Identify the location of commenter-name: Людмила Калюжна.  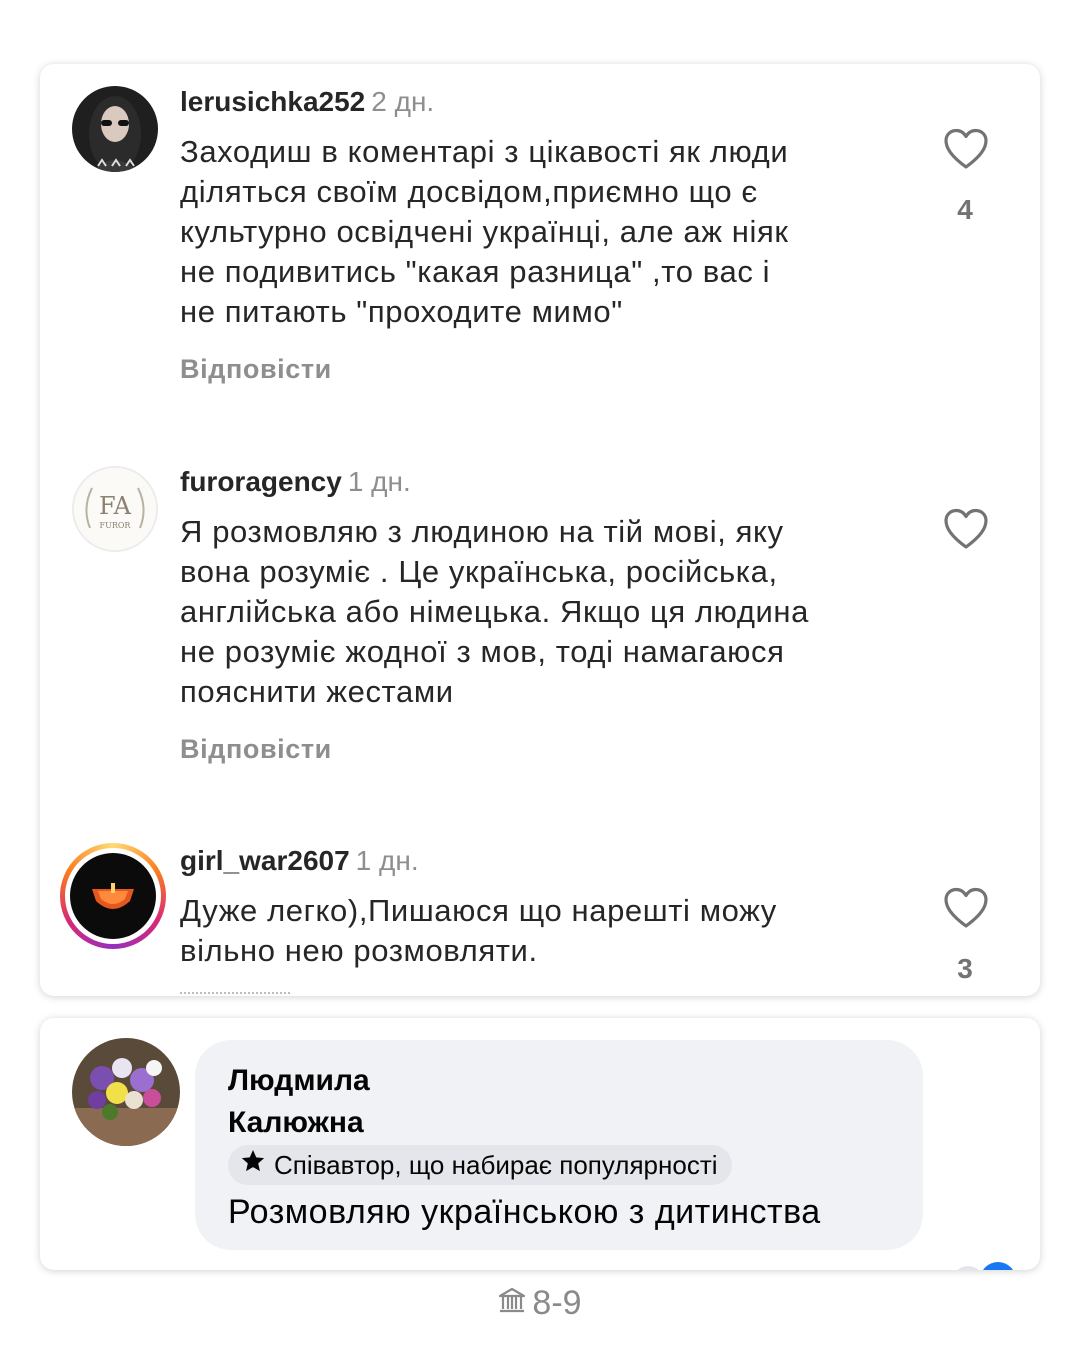
(378, 1102).